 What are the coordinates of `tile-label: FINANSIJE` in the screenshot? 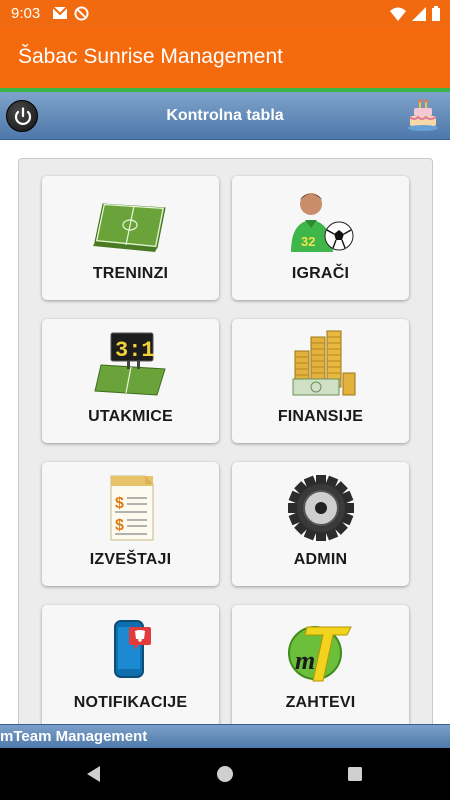 It's located at (320, 416).